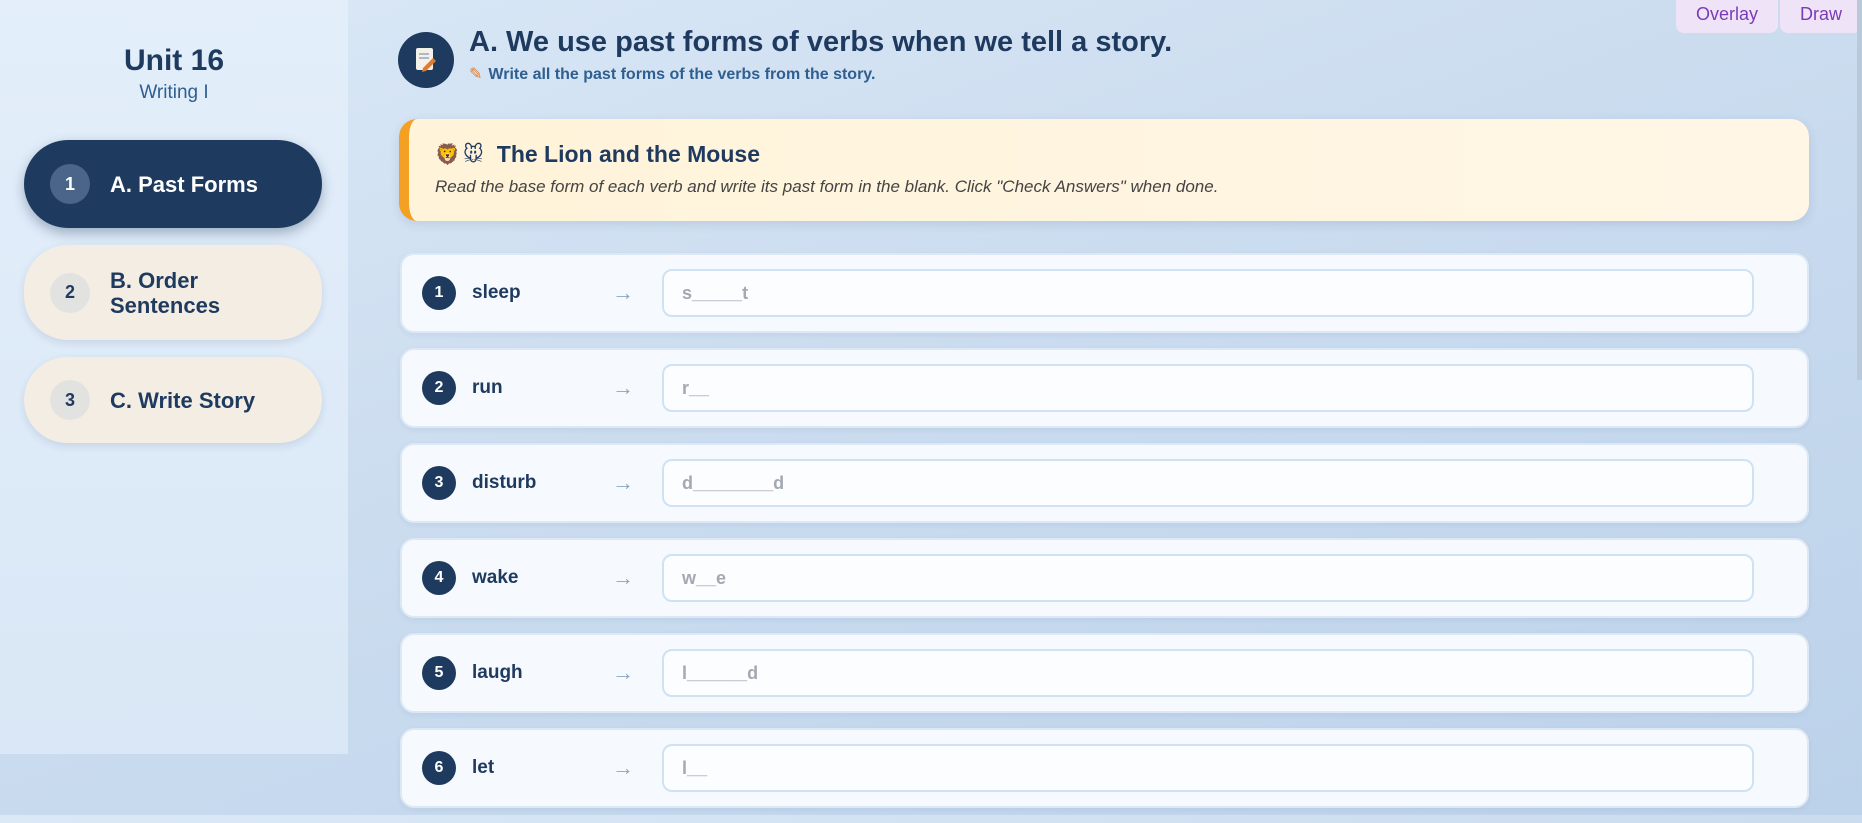 This screenshot has height=823, width=1862. I want to click on story-title: The Lion and the Mouse, so click(628, 154).